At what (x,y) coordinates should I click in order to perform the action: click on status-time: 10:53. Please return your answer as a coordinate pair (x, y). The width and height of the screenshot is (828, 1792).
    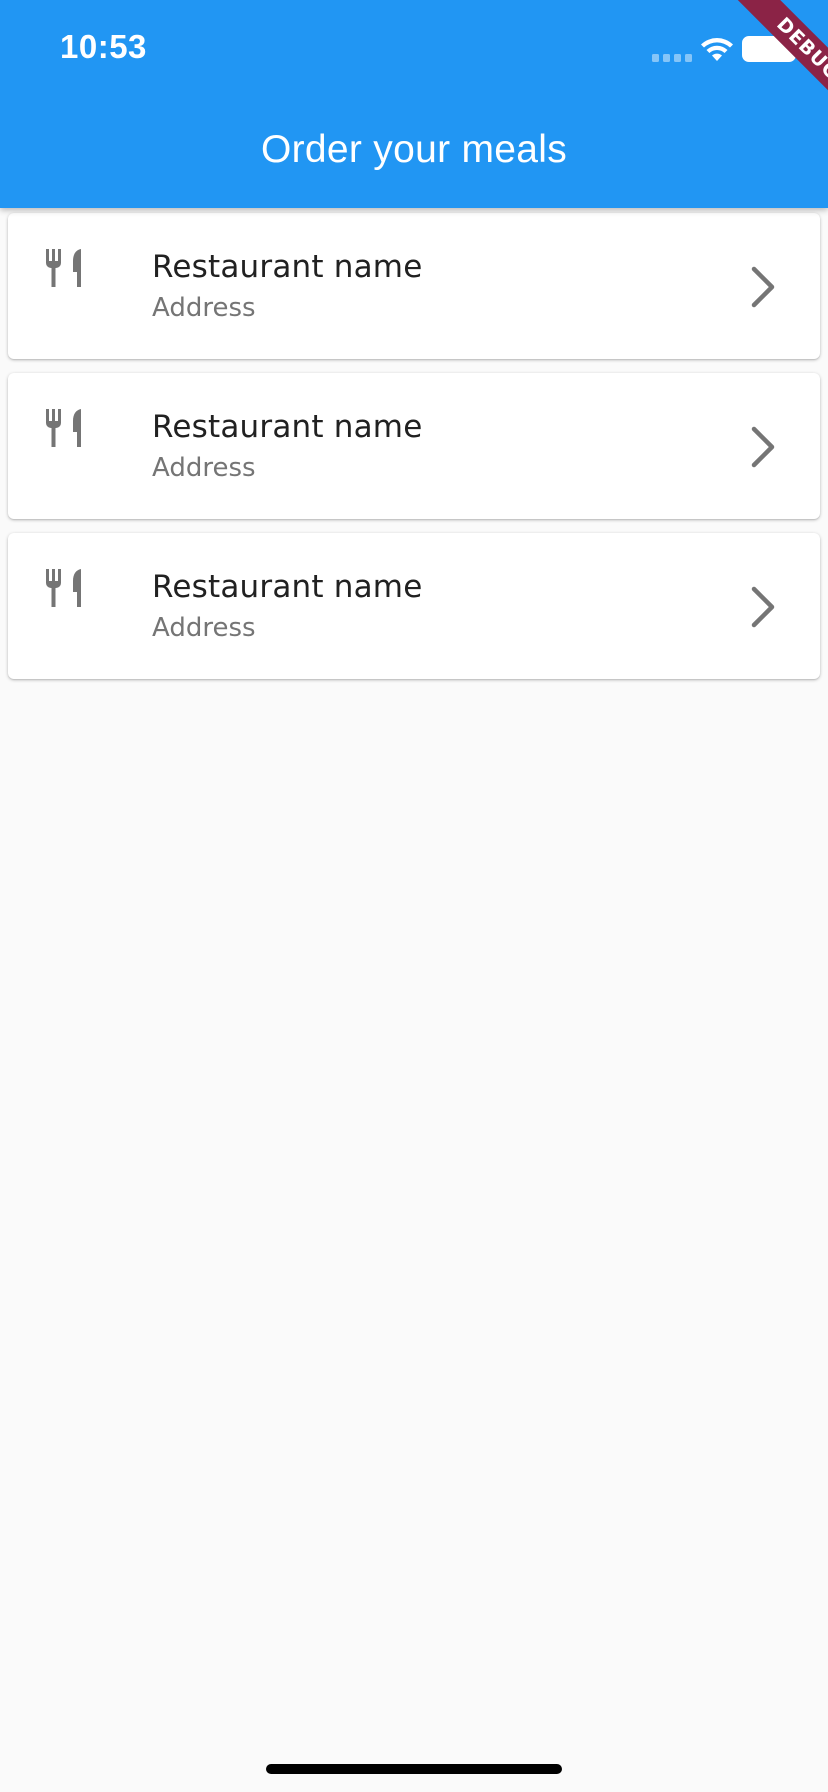
    Looking at the image, I should click on (103, 46).